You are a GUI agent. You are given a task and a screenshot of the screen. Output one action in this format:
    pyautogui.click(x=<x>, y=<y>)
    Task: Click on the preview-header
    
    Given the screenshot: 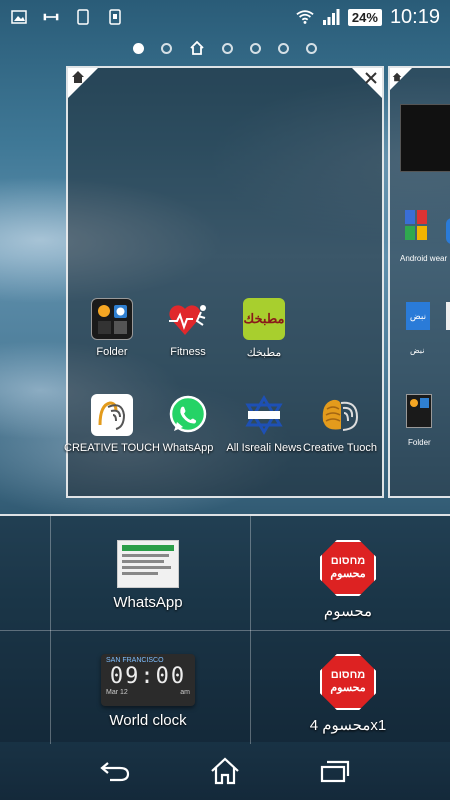 What is the action you would take?
    pyautogui.click(x=148, y=548)
    